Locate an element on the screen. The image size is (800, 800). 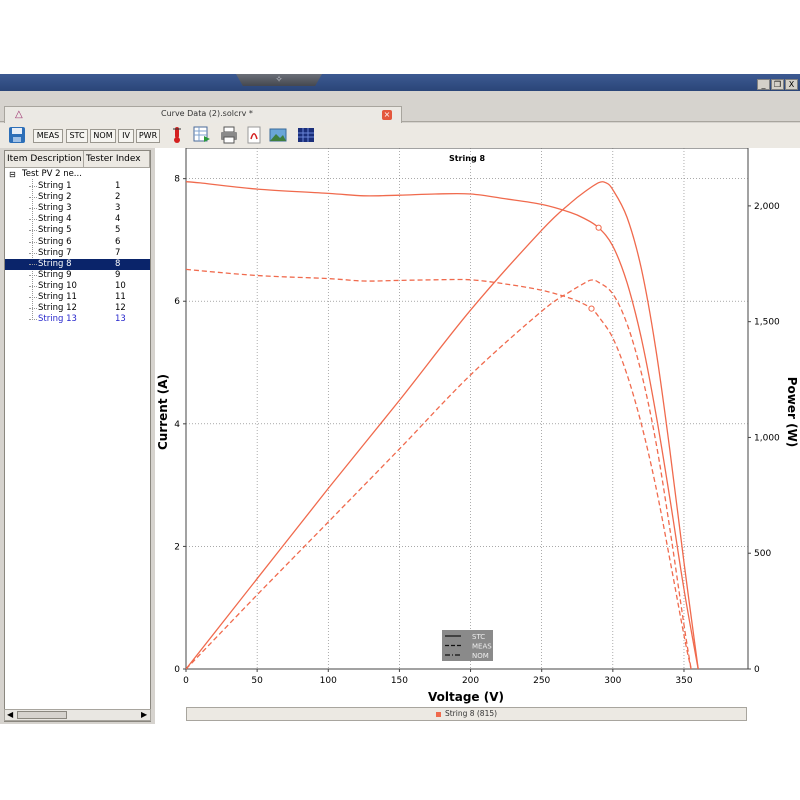
tree-item-index: 5 is located at coordinates (118, 230).